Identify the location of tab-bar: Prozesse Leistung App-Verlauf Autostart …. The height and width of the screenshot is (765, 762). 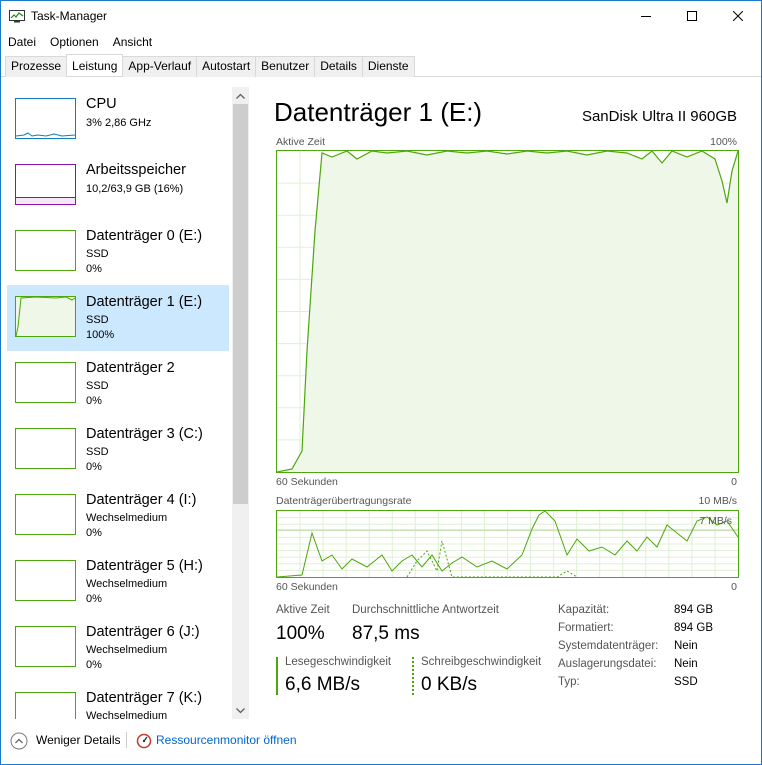
(381, 65).